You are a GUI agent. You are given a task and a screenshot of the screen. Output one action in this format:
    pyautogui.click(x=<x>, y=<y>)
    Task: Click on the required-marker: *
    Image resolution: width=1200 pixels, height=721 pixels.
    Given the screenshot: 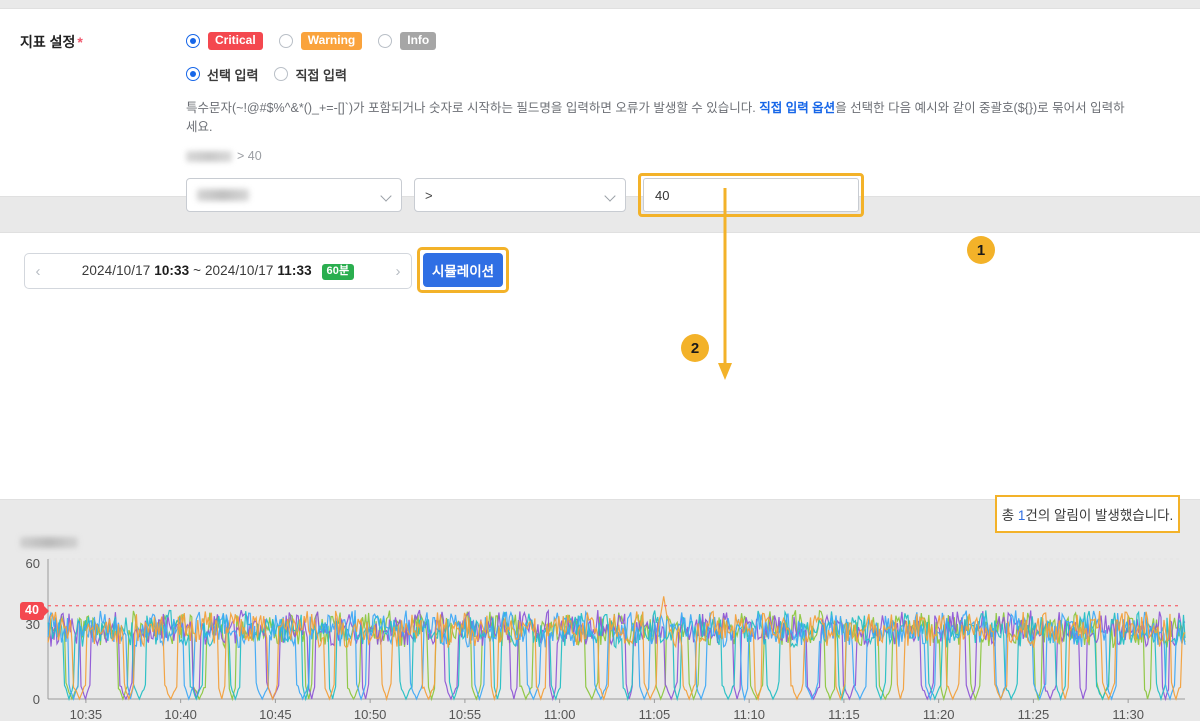 What is the action you would take?
    pyautogui.click(x=80, y=42)
    